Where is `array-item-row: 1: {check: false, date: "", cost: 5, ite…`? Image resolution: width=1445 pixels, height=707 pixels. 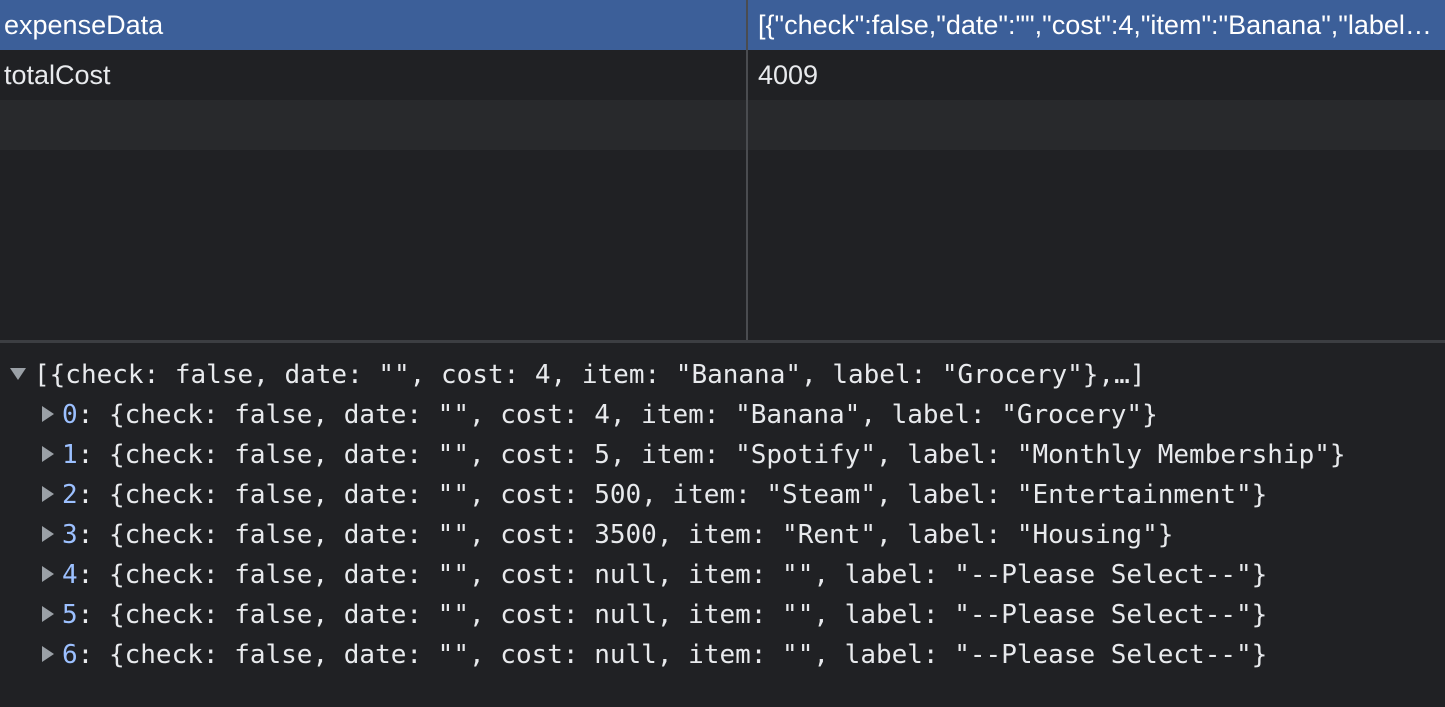 array-item-row: 1: {check: false, date: "", cost: 5, ite… is located at coordinates (694, 455).